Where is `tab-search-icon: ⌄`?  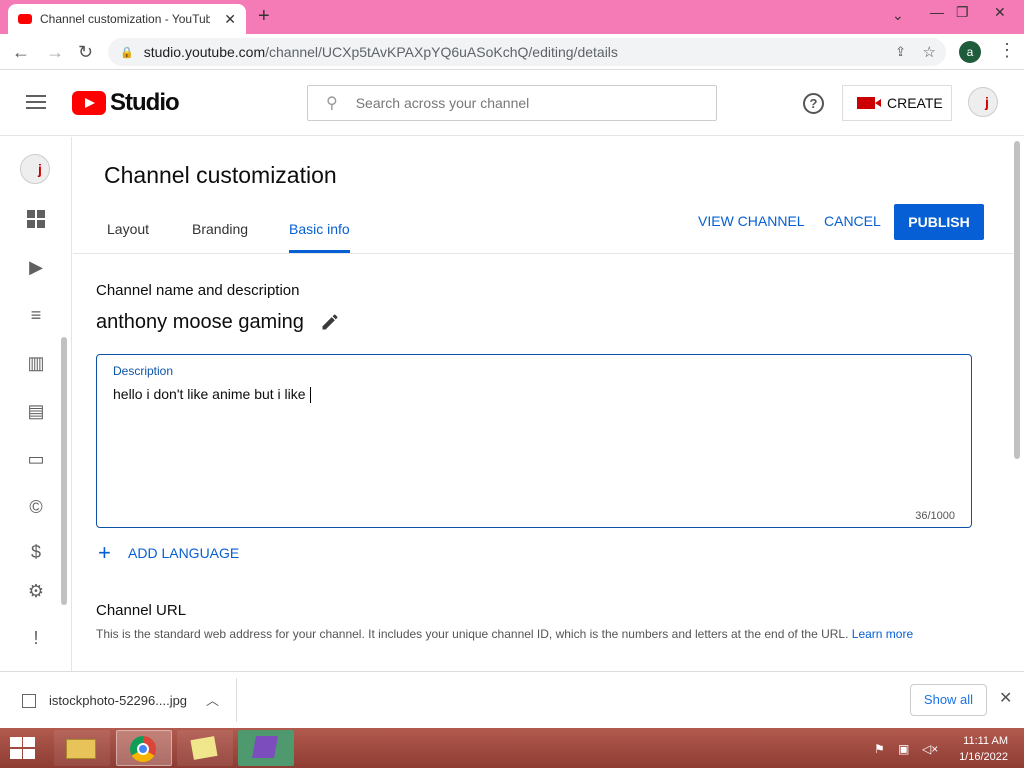
tab-search-icon: ⌄ is located at coordinates (898, 15).